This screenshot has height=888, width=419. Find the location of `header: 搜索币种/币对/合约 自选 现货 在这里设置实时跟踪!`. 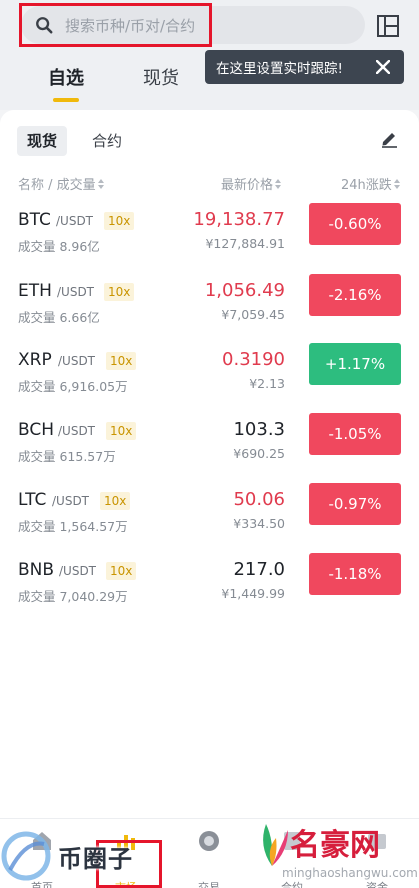

header: 搜索币种/币对/合约 自选 现货 在这里设置实时跟踪! is located at coordinates (209, 55).